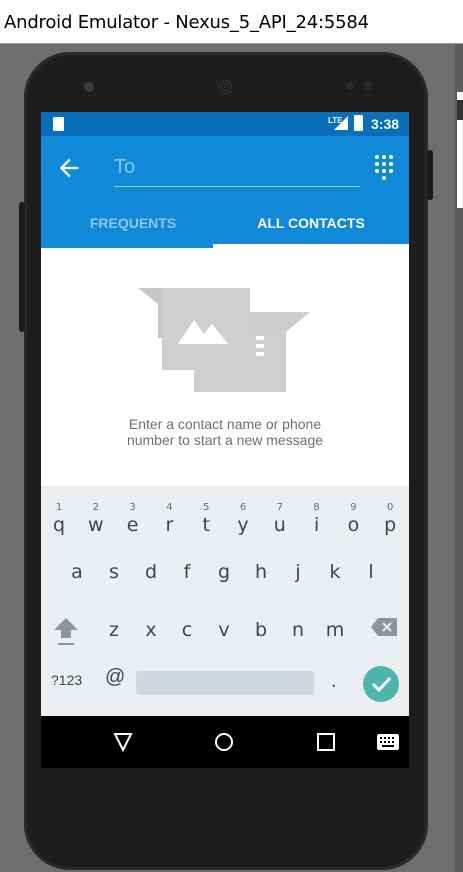  Describe the element at coordinates (224, 340) in the screenshot. I see `empty-contacts-illustration` at that location.